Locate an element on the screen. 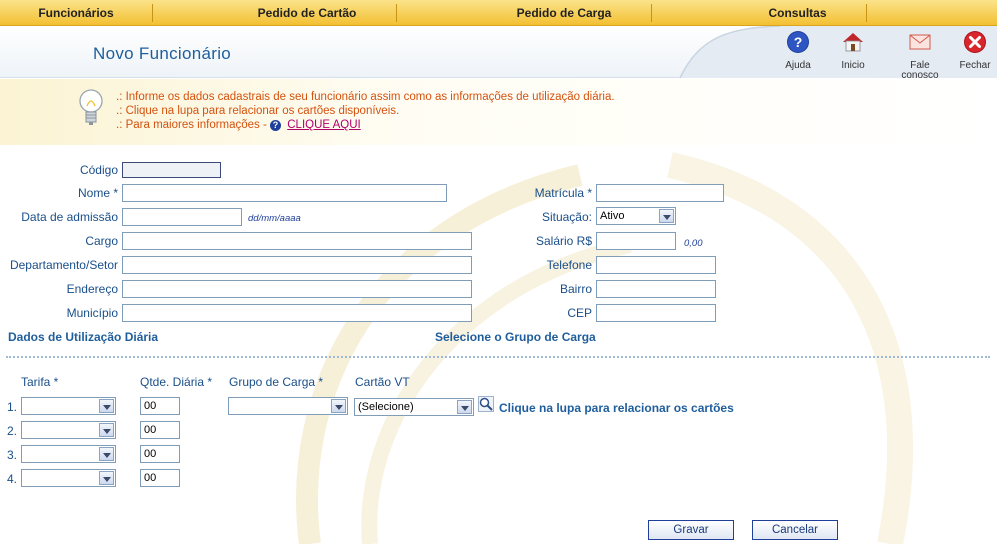  cartao-vt-select: (Selecione) is located at coordinates (414, 407).